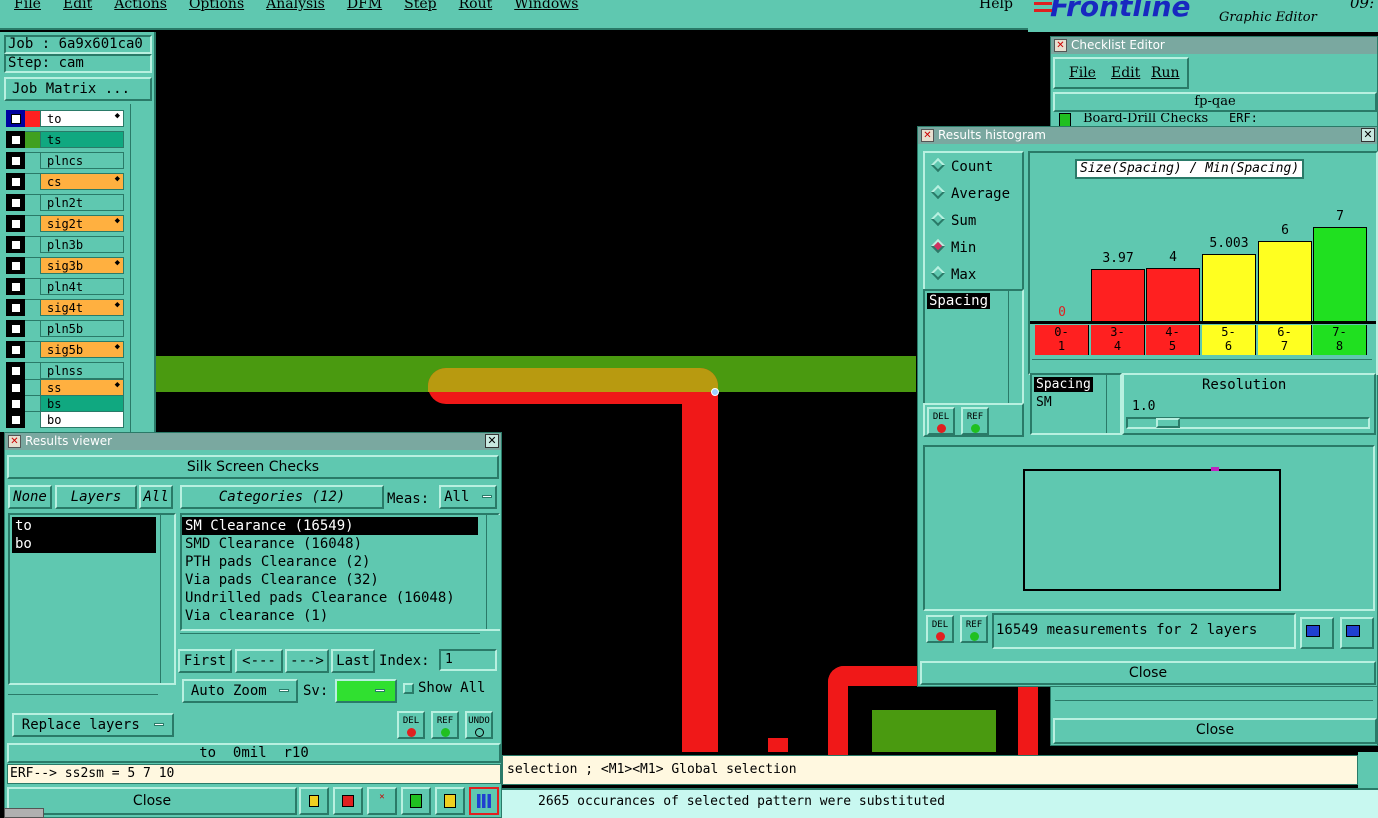 The image size is (1378, 818). I want to click on categories-hscrollbar, so click(330, 639).